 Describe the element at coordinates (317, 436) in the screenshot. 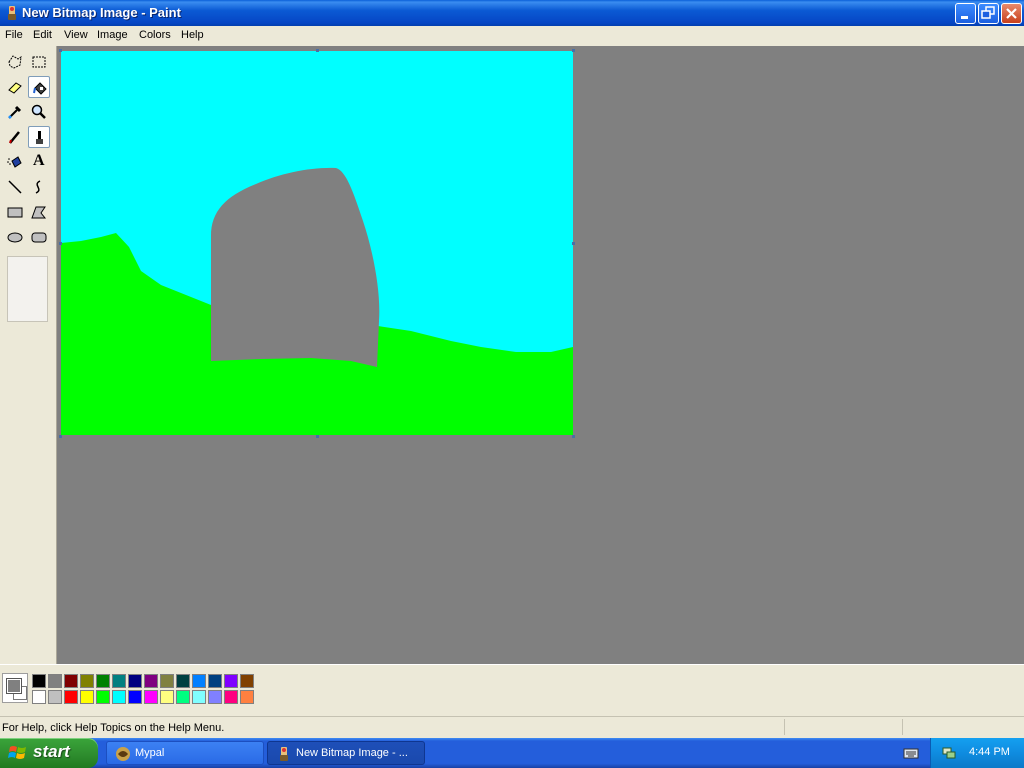

I see `resize-handle-bottom` at that location.